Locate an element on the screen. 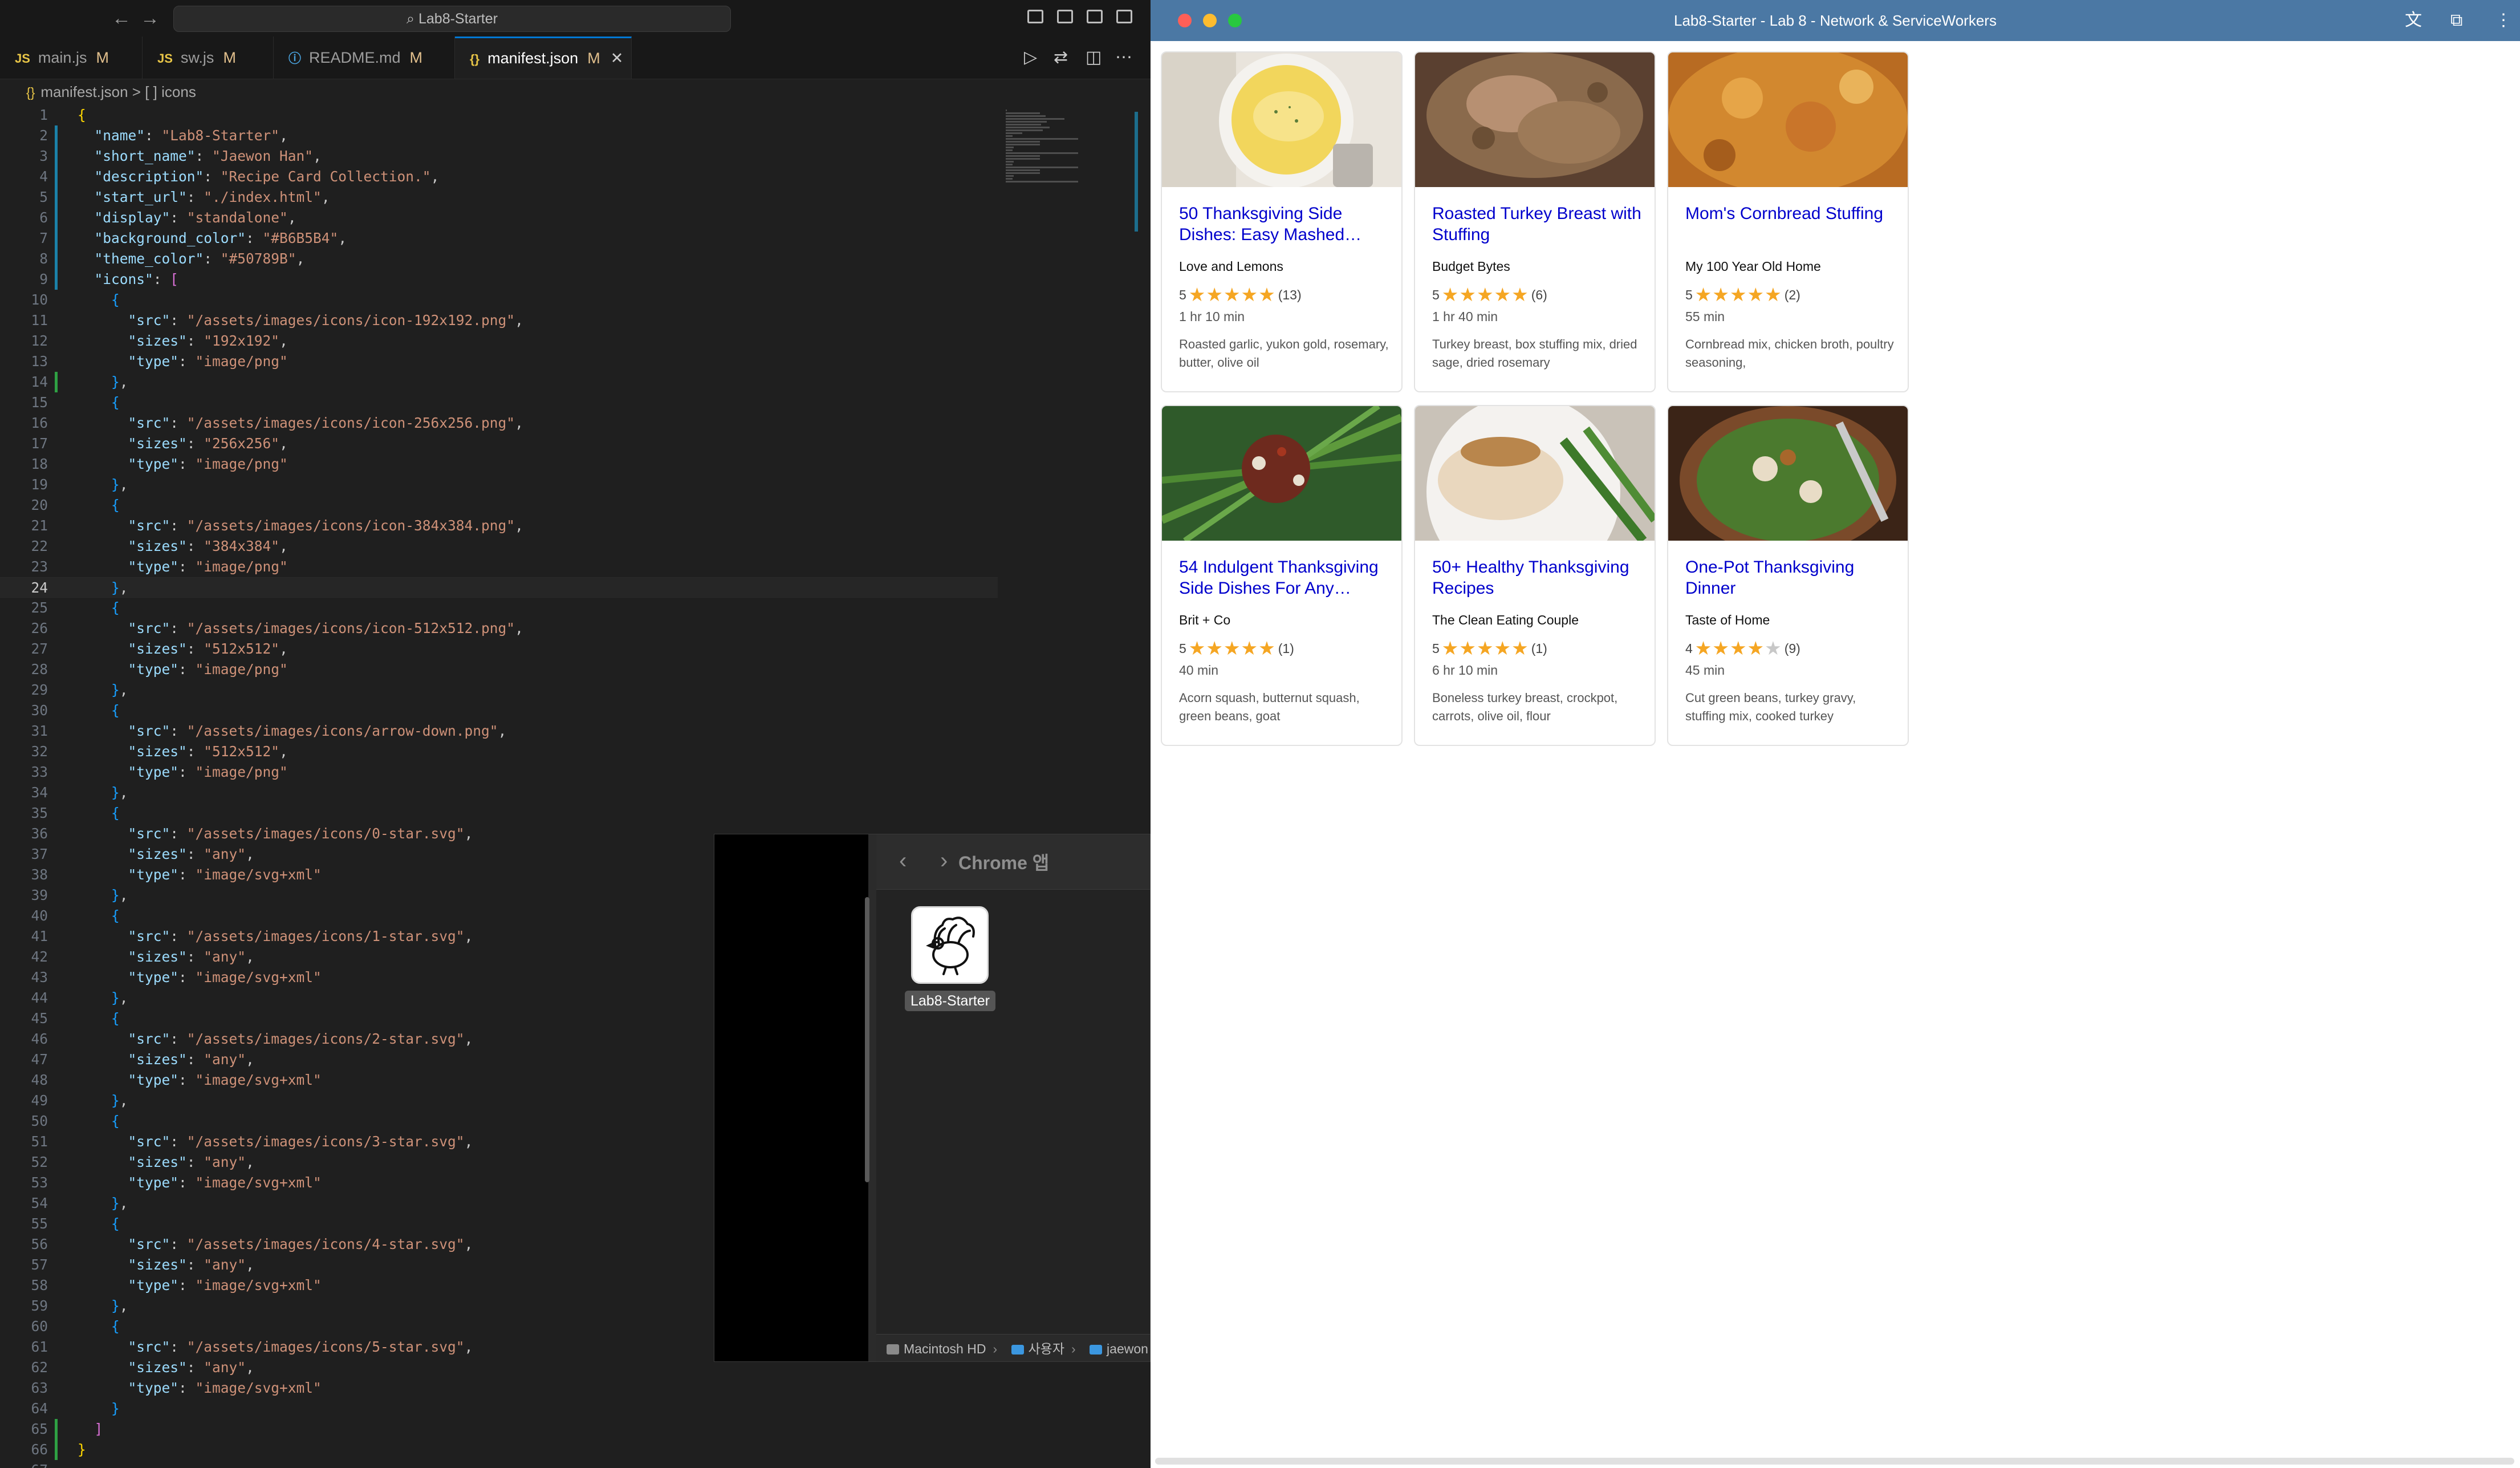 The width and height of the screenshot is (2520, 1468). minimize-window-button is located at coordinates (1210, 21).